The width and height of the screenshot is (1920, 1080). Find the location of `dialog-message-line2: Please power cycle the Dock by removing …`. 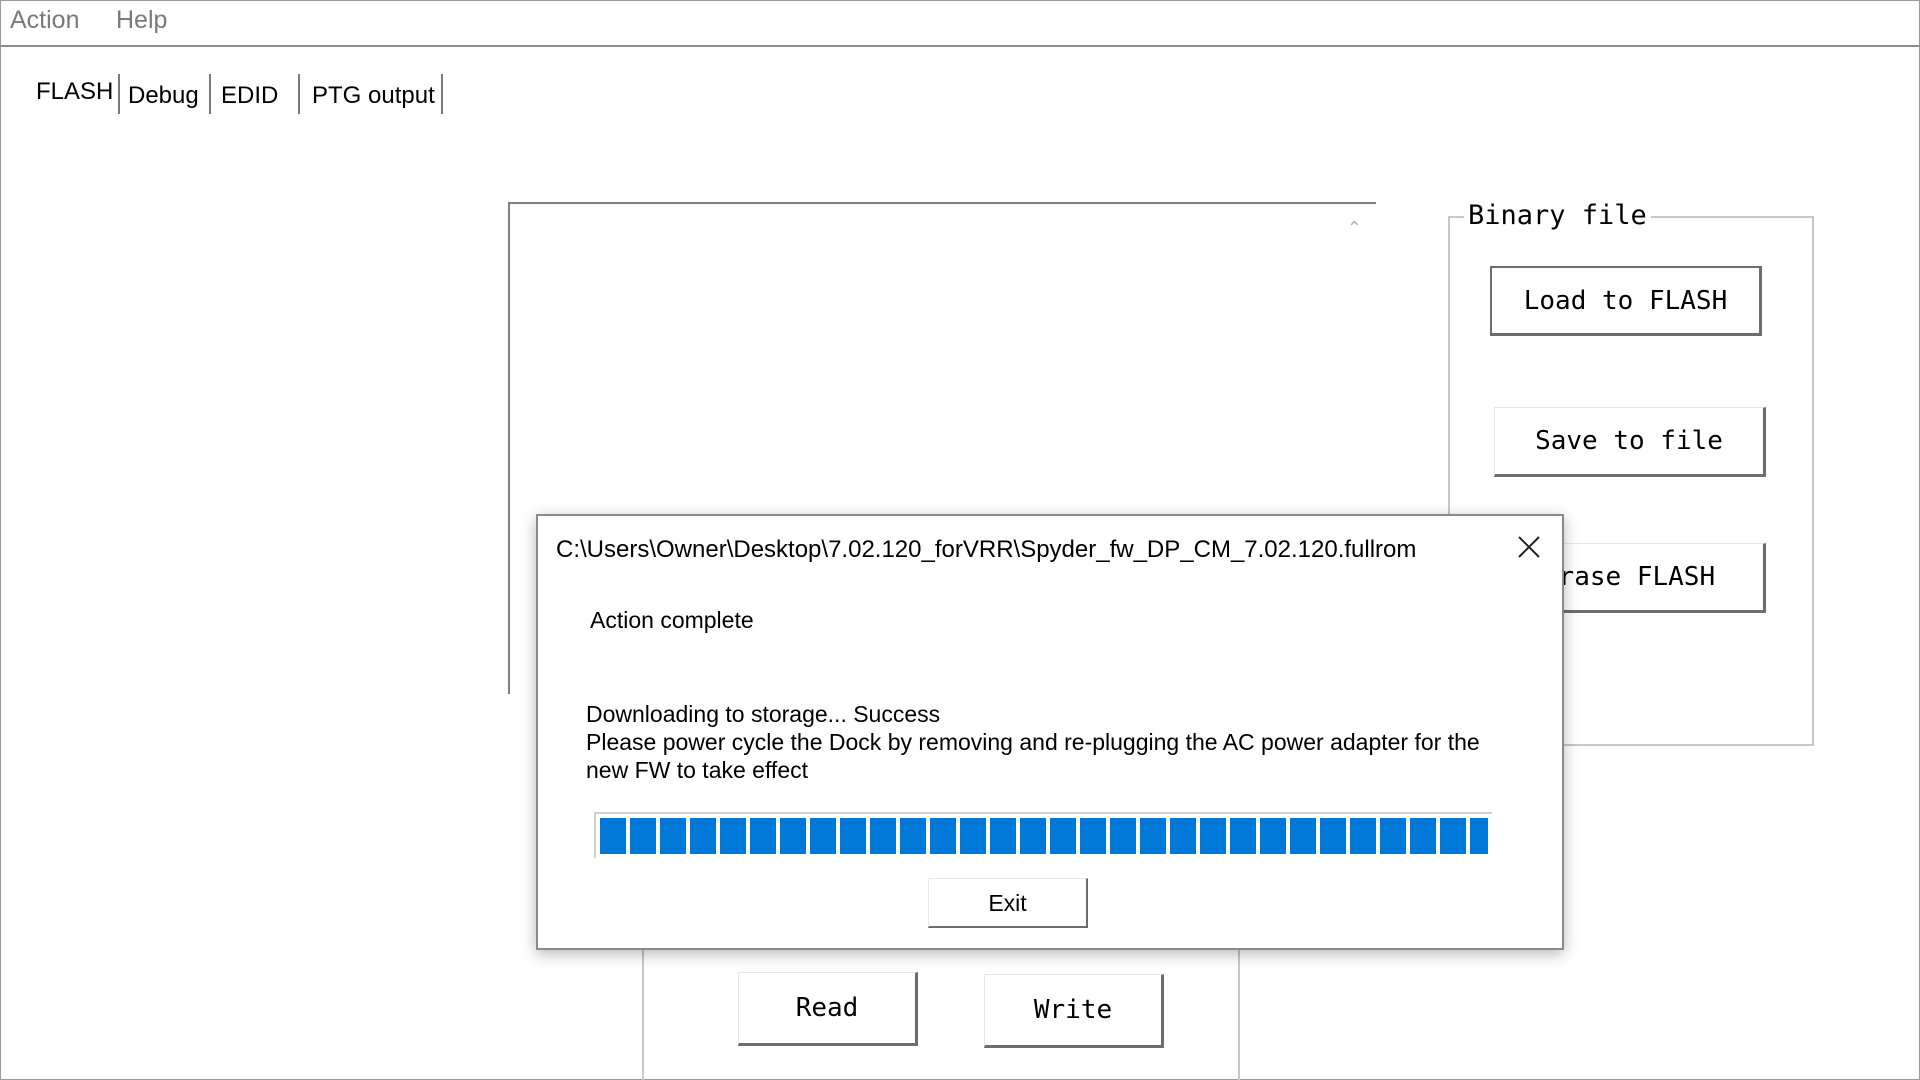

dialog-message-line2: Please power cycle the Dock by removing … is located at coordinates (1033, 756).